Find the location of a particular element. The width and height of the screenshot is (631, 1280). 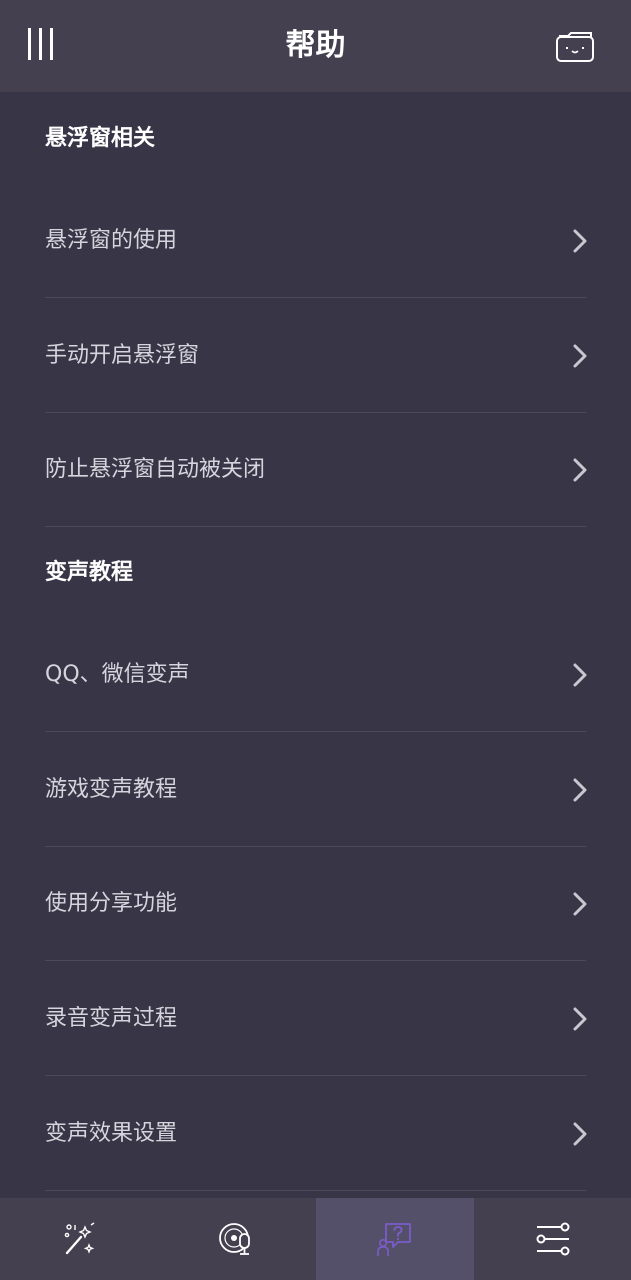

magic-wand-icon is located at coordinates (79, 1238).